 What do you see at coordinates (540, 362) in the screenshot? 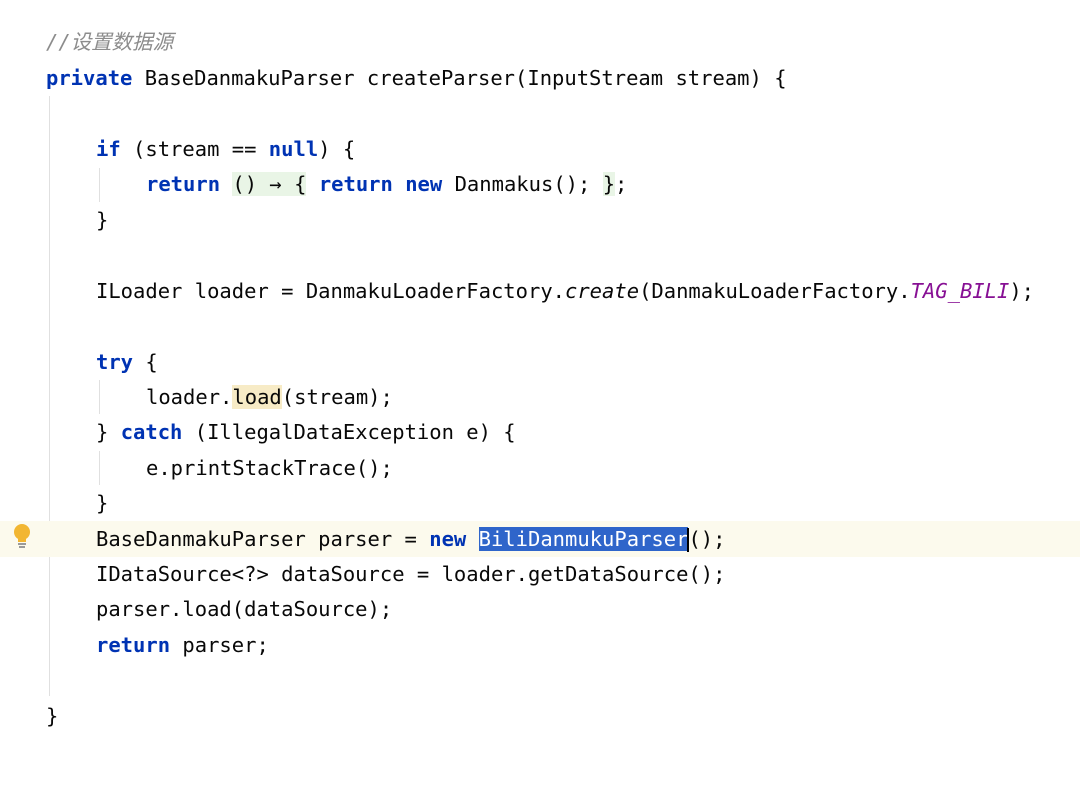
I see `code-line-try: try {` at bounding box center [540, 362].